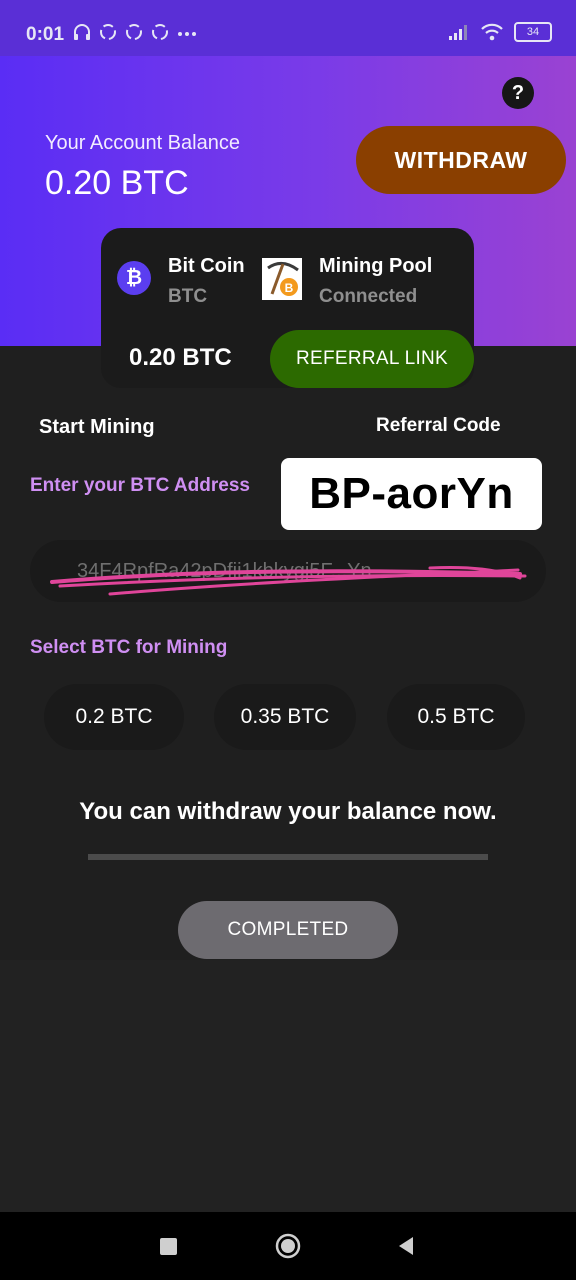 This screenshot has height=1280, width=576. I want to click on wifi-icon, so click(492, 32).